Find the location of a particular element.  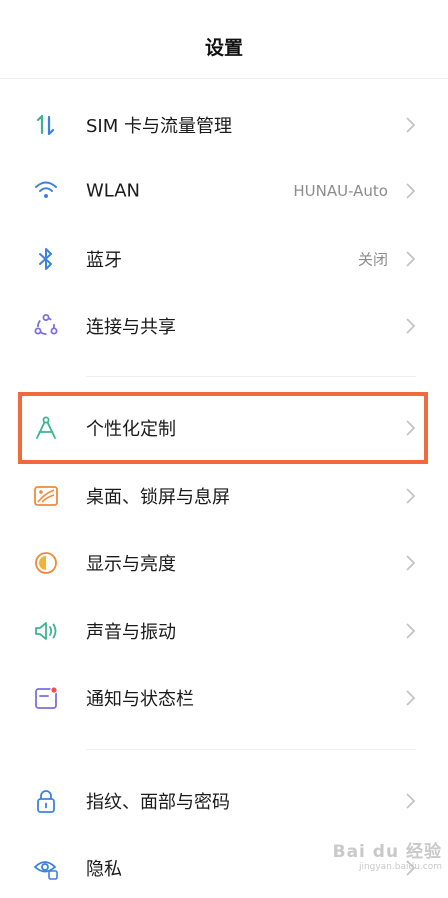

watermark-brand: Bai du 经验 is located at coordinates (387, 852).